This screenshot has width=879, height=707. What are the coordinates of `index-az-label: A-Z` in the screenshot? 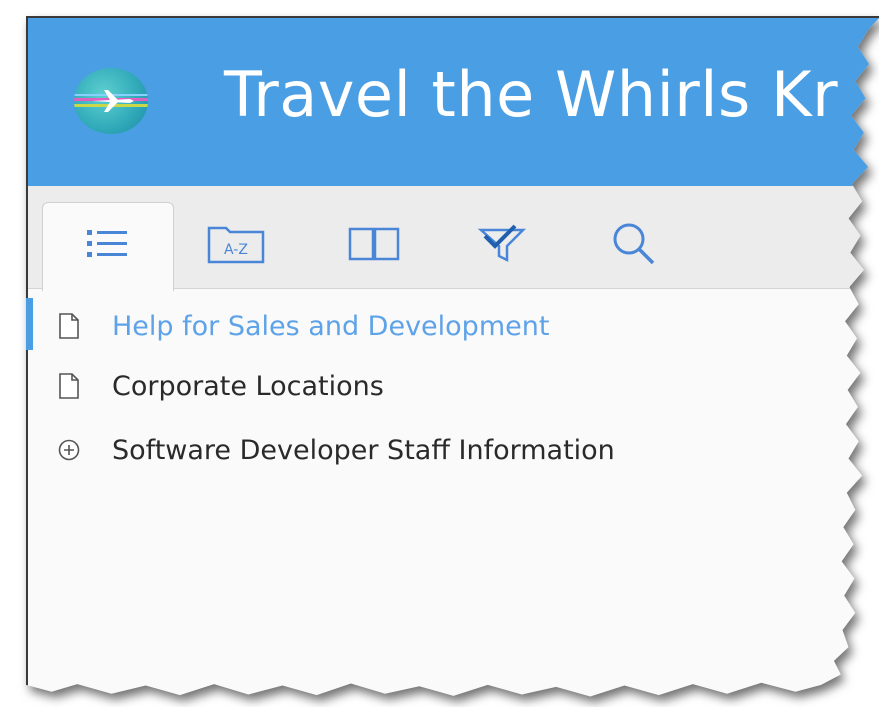 It's located at (236, 250).